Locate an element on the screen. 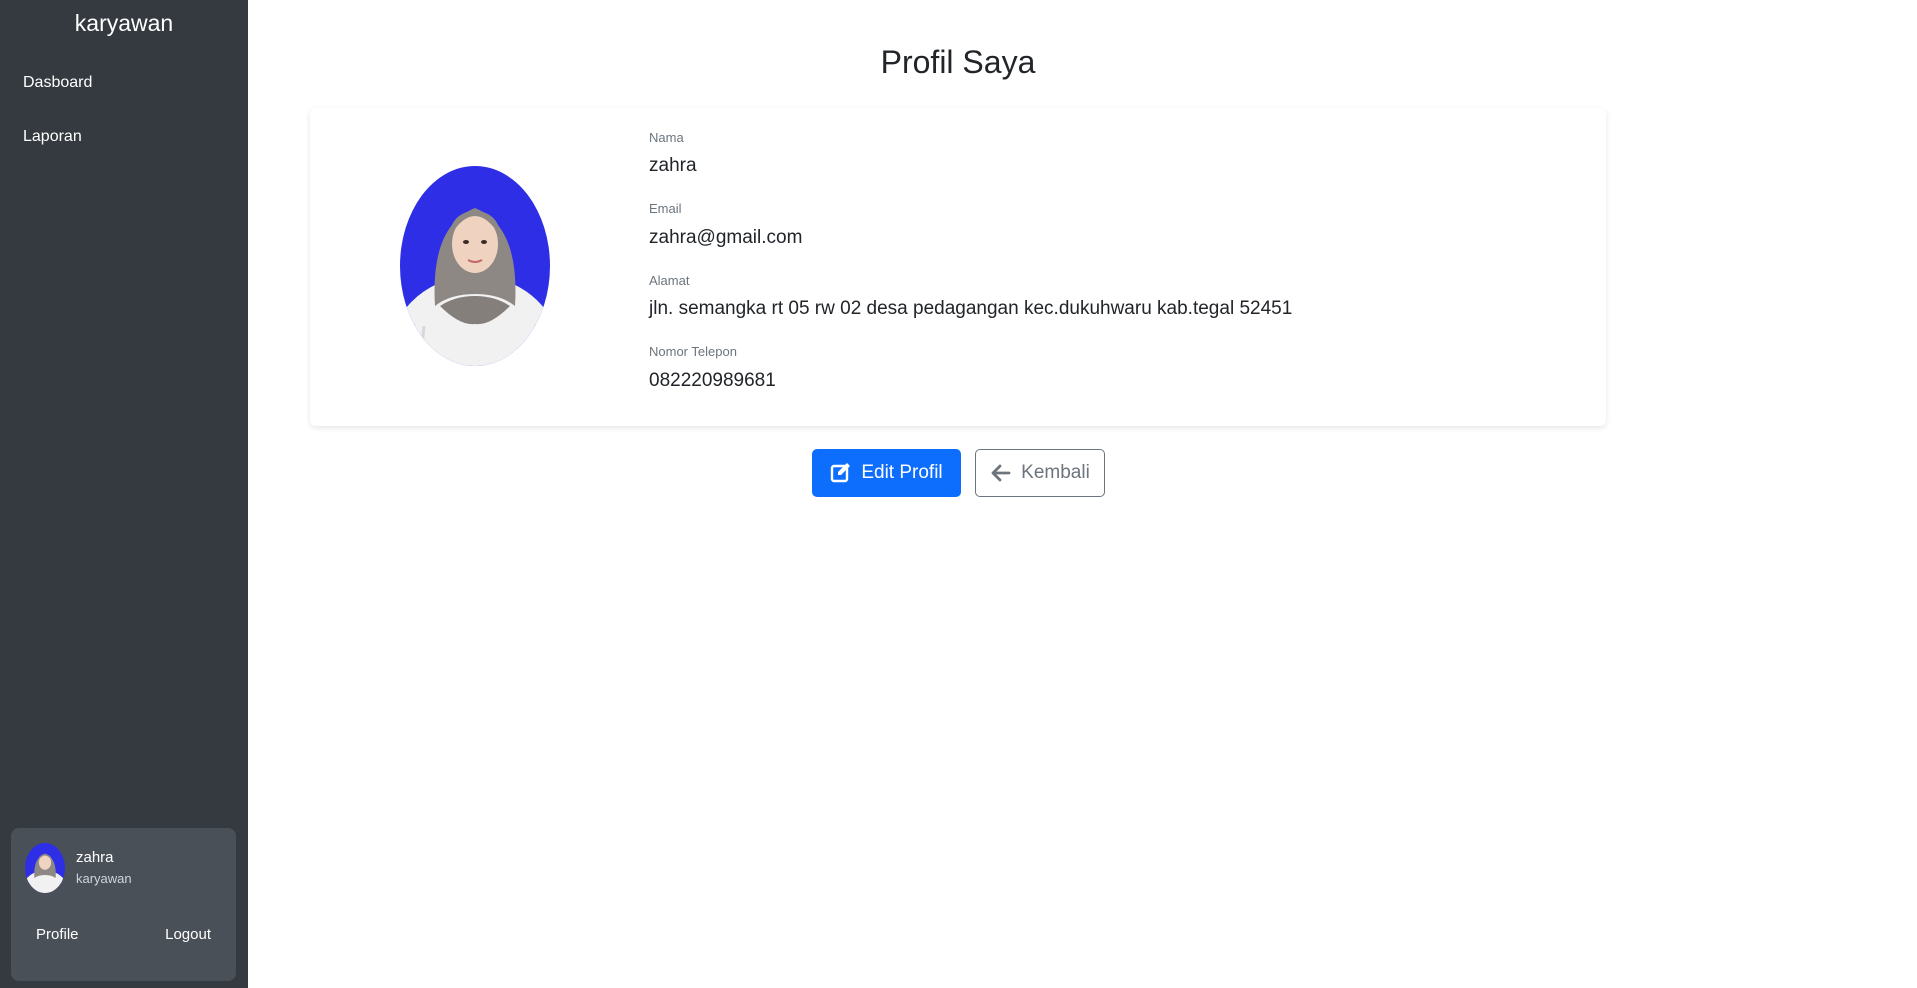 The height and width of the screenshot is (988, 1917). alamat-label: Alamat is located at coordinates (669, 280).